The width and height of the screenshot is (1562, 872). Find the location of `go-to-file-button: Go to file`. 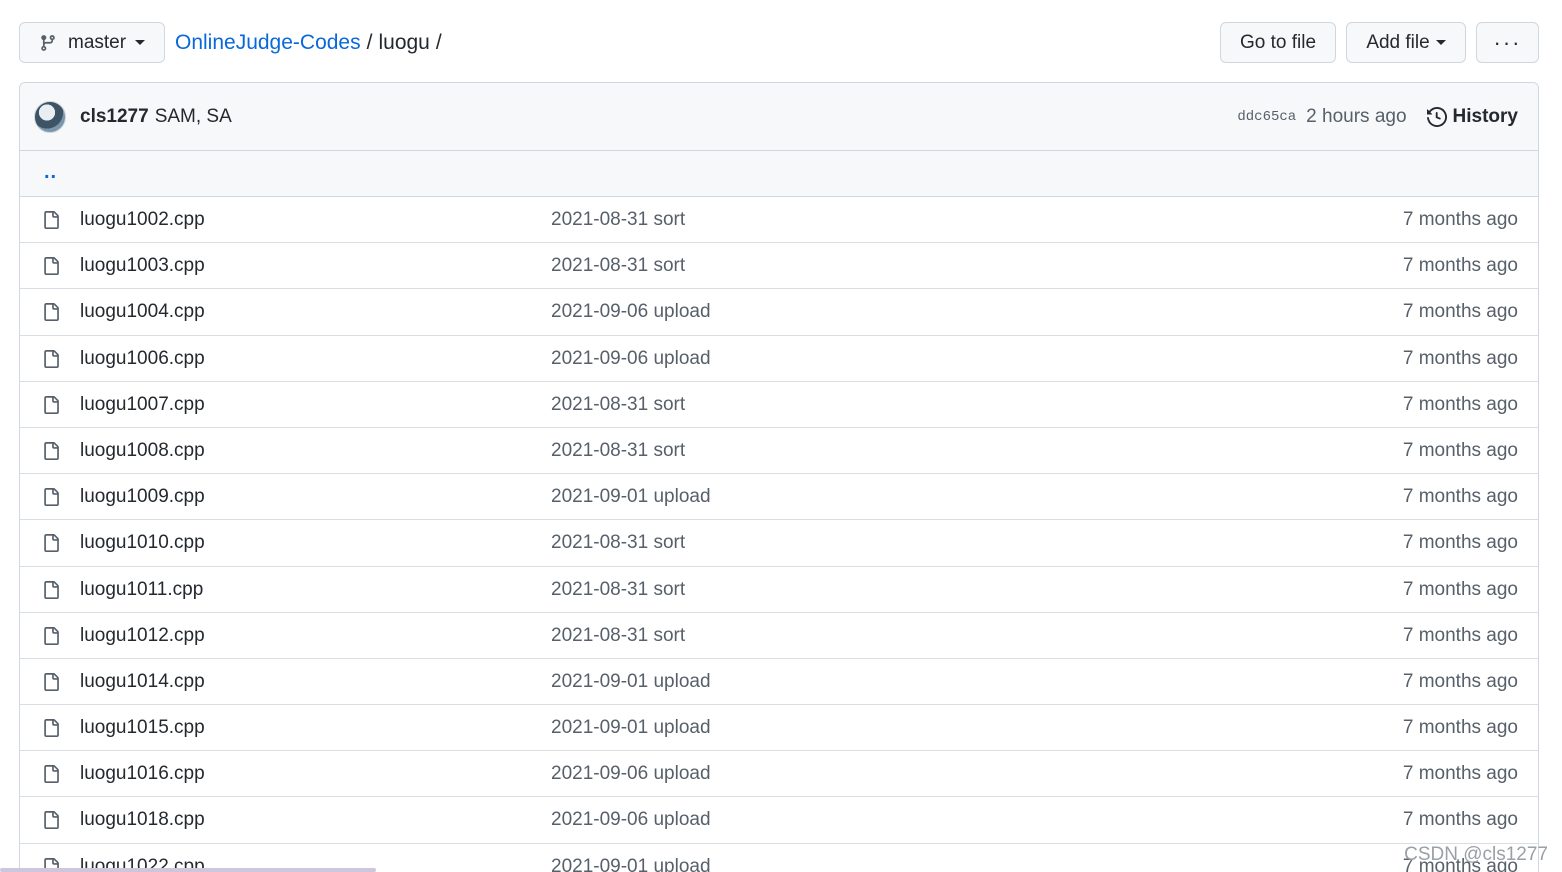

go-to-file-button: Go to file is located at coordinates (1278, 42).